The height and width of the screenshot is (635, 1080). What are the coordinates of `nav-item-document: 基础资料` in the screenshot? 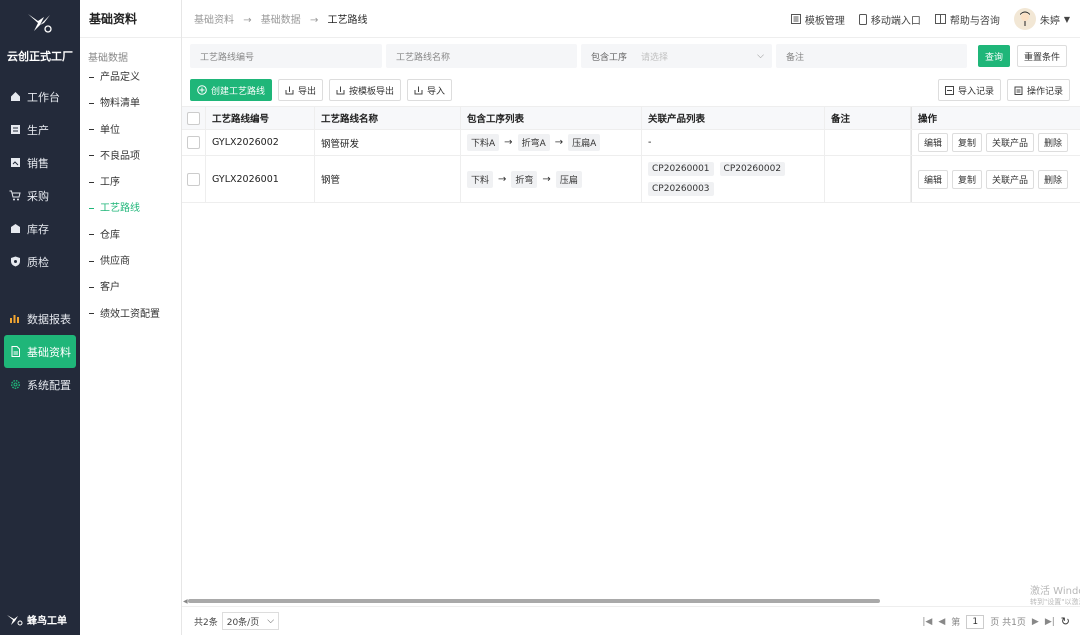 It's located at (40, 351).